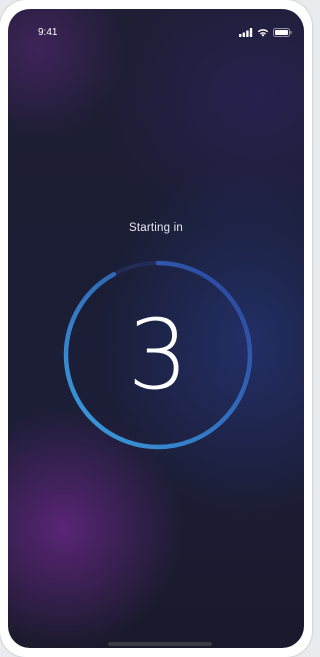 Image resolution: width=320 pixels, height=657 pixels. What do you see at coordinates (156, 228) in the screenshot?
I see `countdown-label: Starting in` at bounding box center [156, 228].